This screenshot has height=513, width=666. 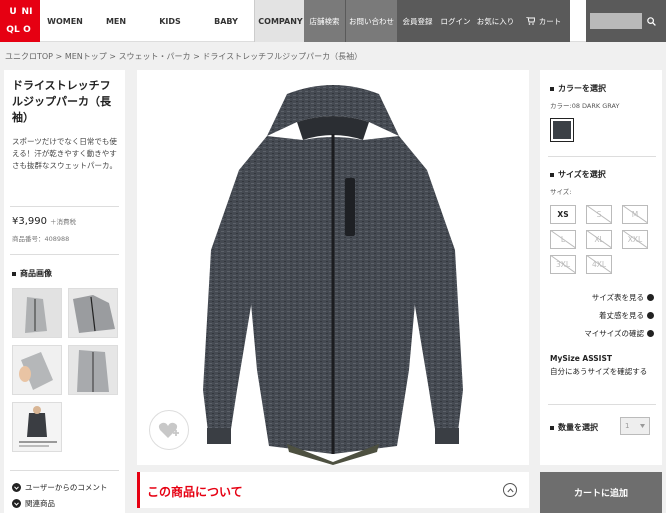 What do you see at coordinates (40, 503) in the screenshot?
I see `related-products-label: 関連商品` at bounding box center [40, 503].